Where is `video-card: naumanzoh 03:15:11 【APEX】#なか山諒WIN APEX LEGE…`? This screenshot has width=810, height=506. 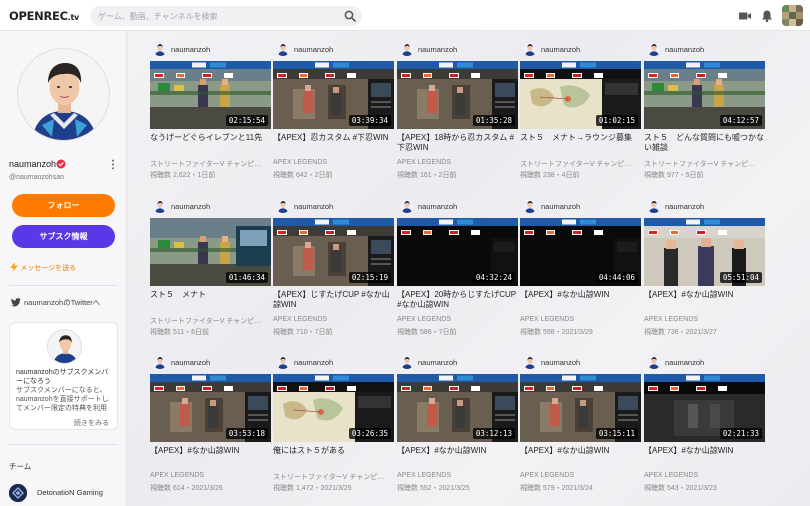 video-card: naumanzoh 03:15:11 【APEX】#なか山諒WIN APEX LEGE… is located at coordinates (581, 430).